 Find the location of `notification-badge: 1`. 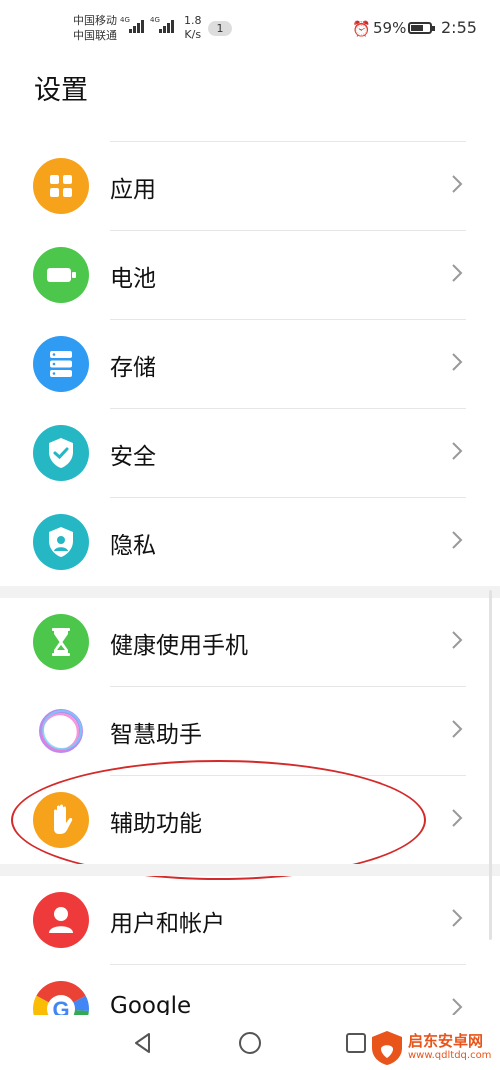

notification-badge: 1 is located at coordinates (220, 28).